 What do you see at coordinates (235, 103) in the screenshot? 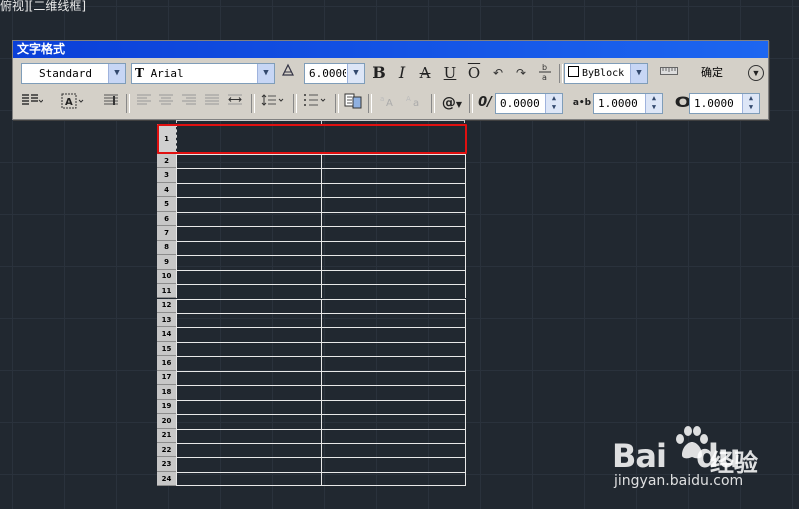
I see `distribute-icon` at bounding box center [235, 103].